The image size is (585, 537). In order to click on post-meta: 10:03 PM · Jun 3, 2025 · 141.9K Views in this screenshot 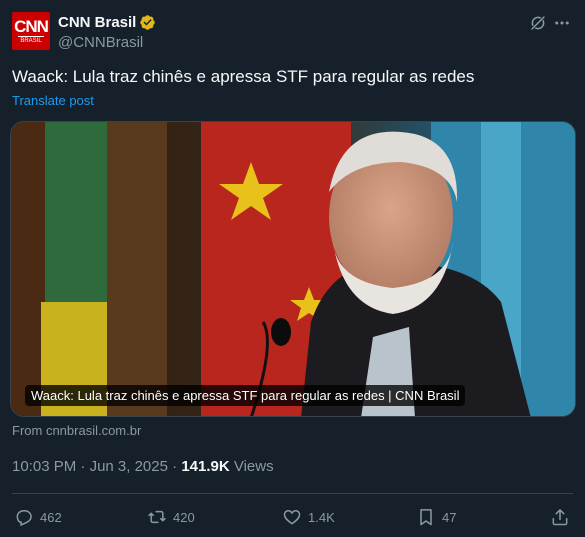, I will do `click(143, 466)`.